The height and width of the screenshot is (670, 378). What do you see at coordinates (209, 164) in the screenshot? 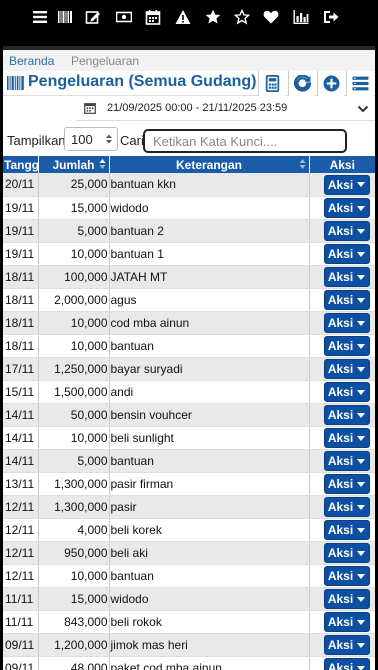
I see `column-header-description: Keterangan` at bounding box center [209, 164].